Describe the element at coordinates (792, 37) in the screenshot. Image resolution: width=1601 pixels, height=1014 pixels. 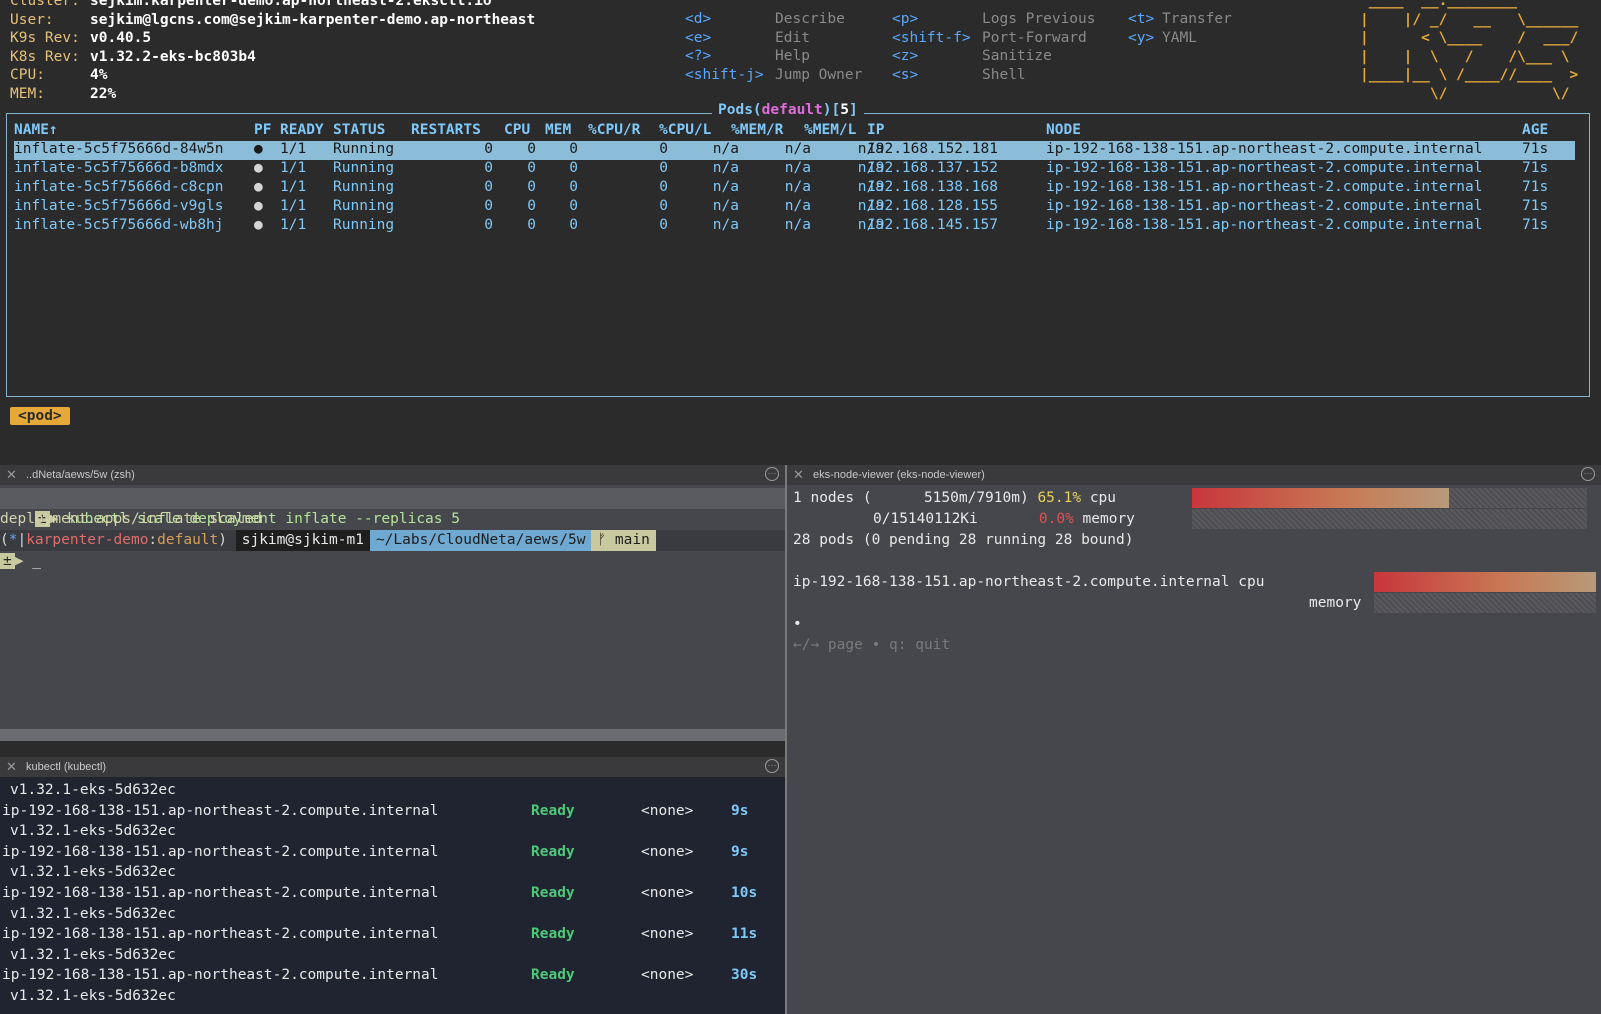
I see `shortcut-desc: Edit` at that location.